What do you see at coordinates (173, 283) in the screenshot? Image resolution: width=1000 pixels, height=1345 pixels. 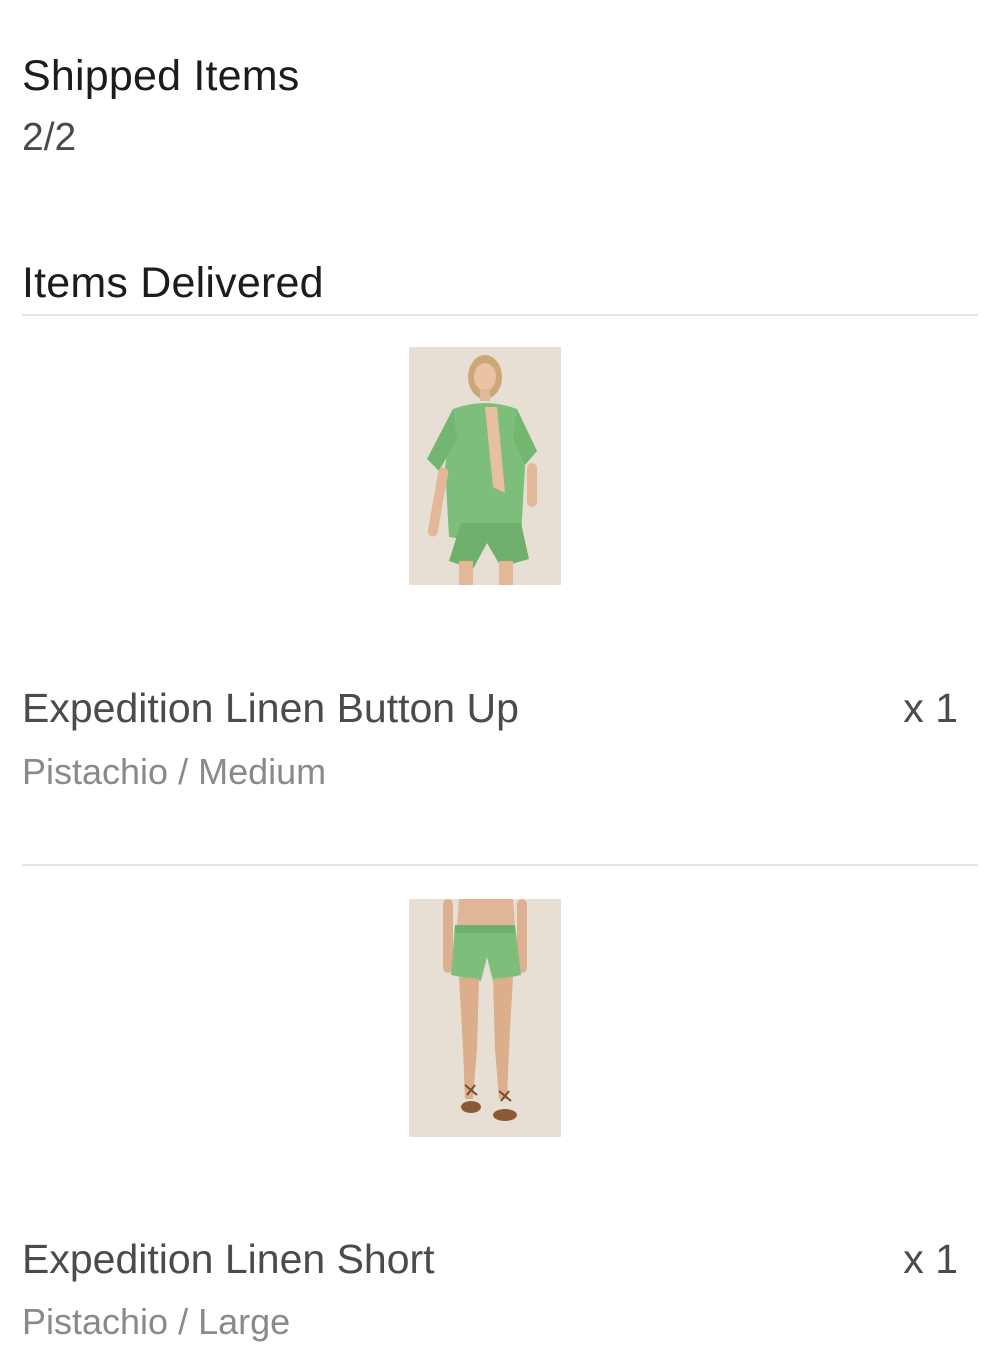 I see `items-delivered-heading: Items Delivered` at bounding box center [173, 283].